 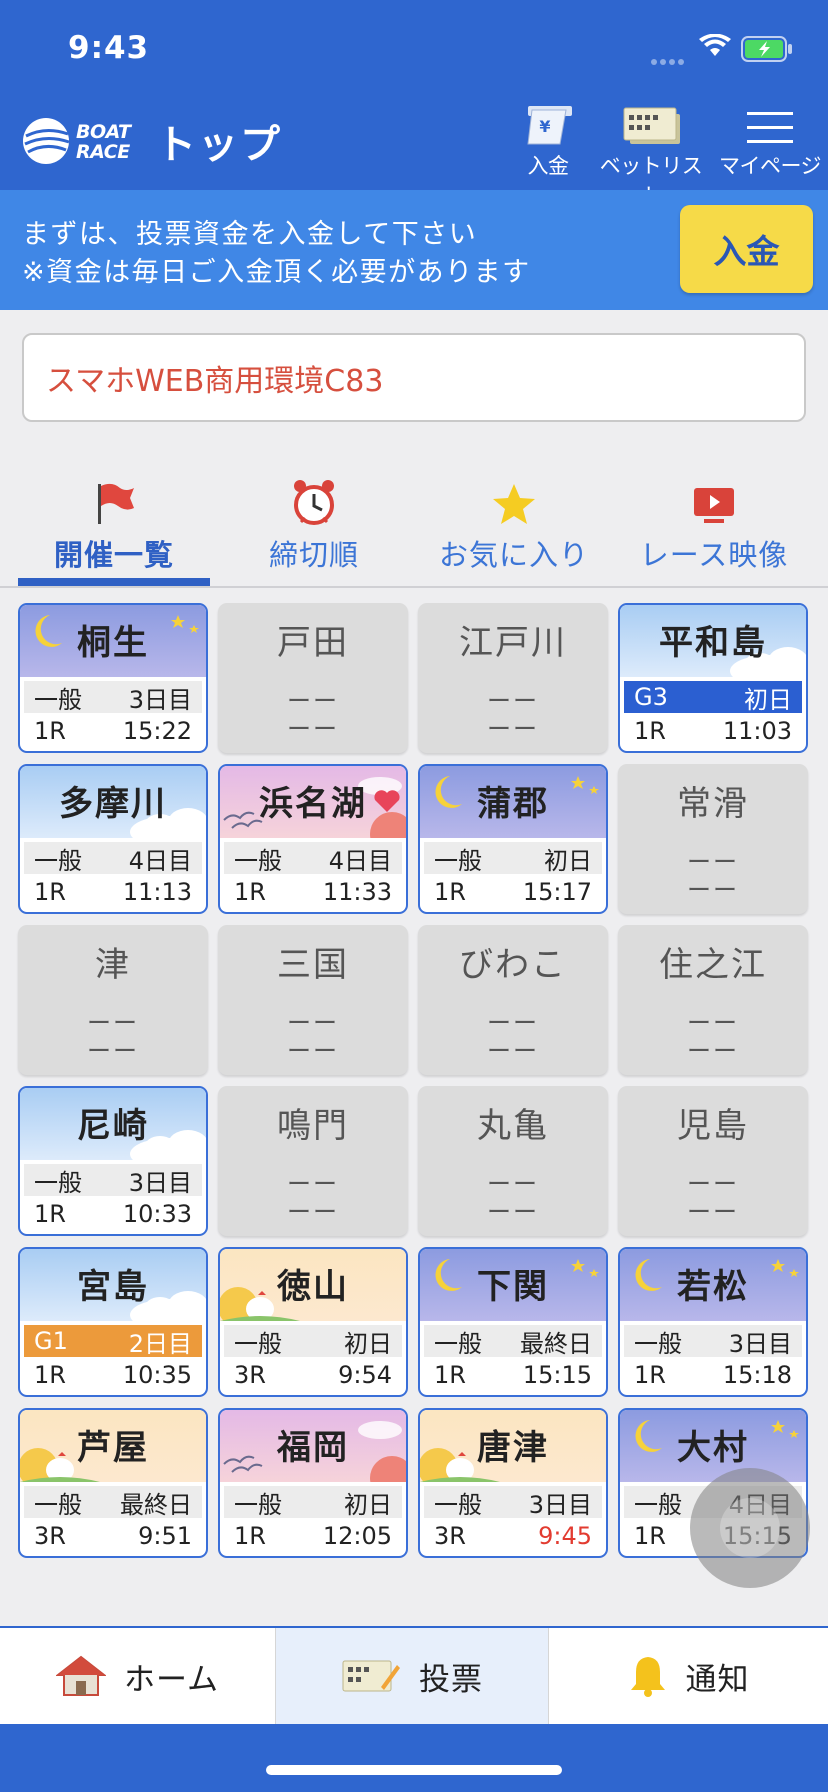 I want to click on venue-race-time-row: 1R 11:13, so click(x=113, y=892).